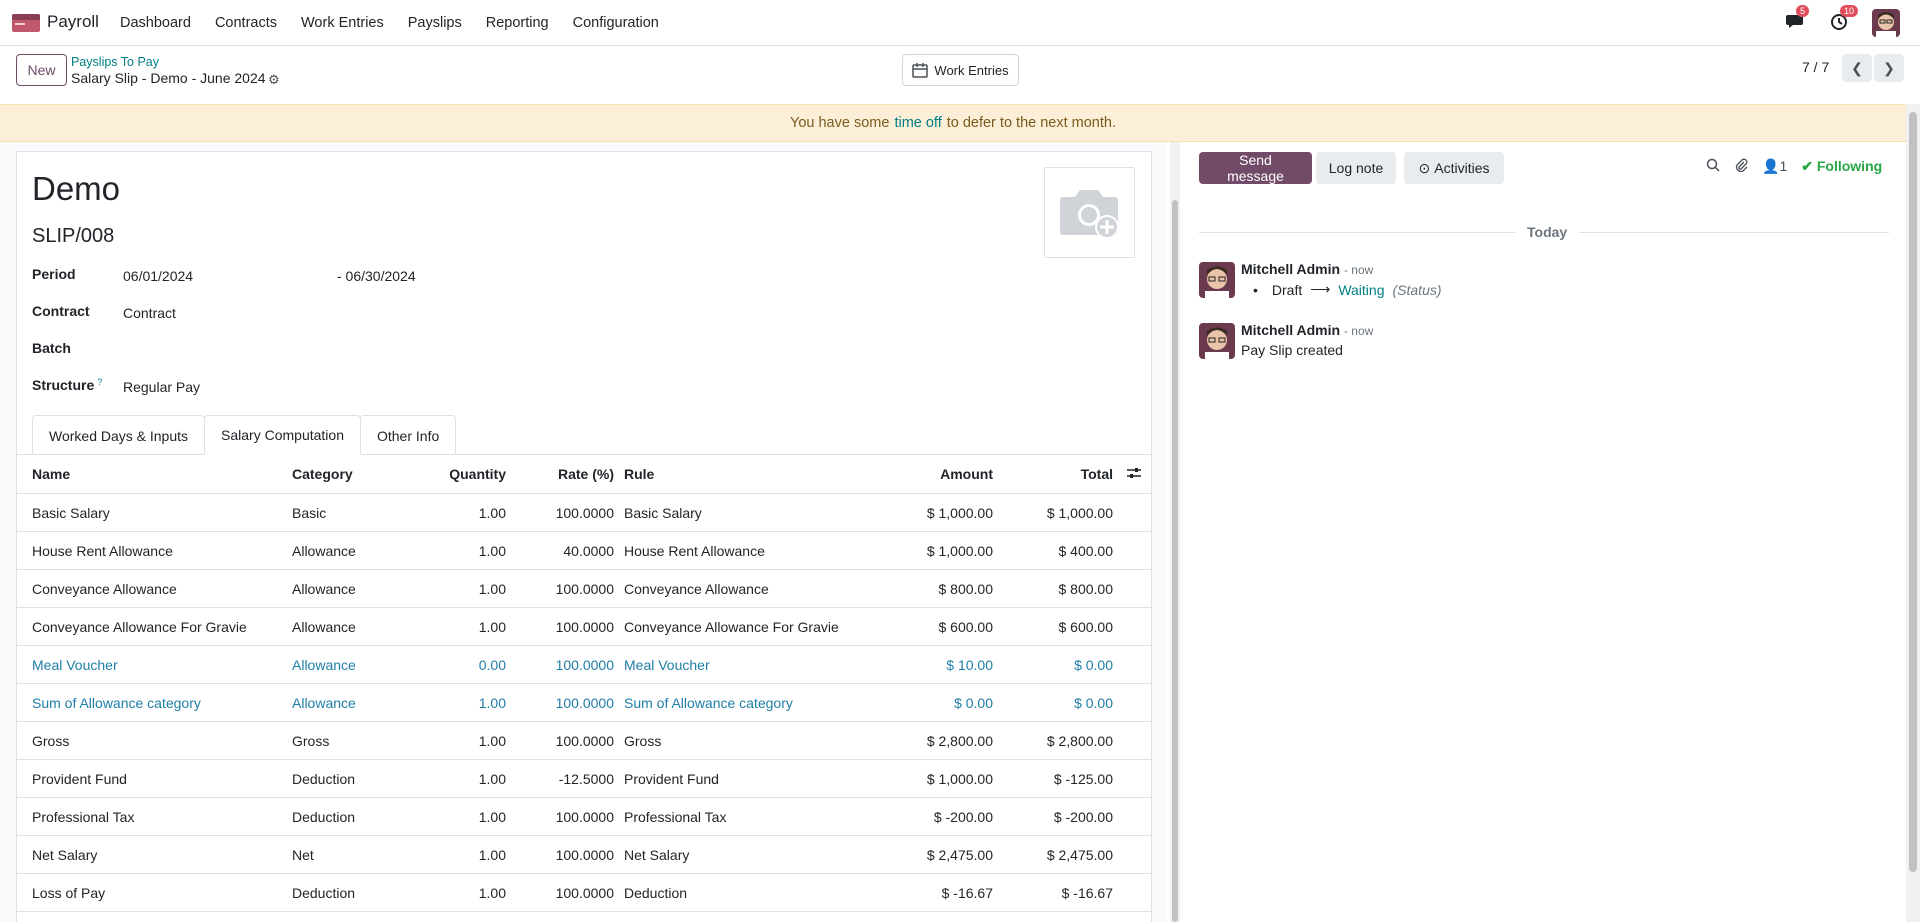  I want to click on pager-previous-button: ❮, so click(1857, 68).